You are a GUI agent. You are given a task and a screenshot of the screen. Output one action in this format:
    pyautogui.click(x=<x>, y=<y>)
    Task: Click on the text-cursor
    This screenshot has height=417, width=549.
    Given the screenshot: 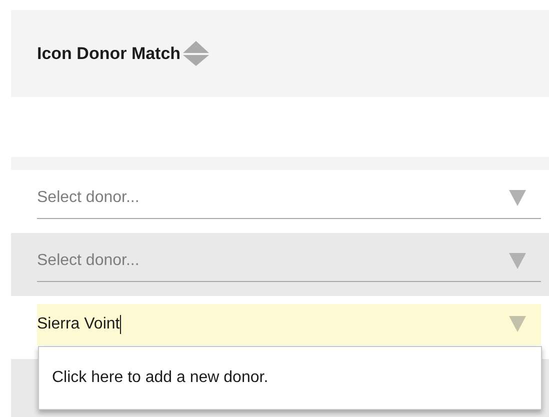 What is the action you would take?
    pyautogui.click(x=120, y=324)
    